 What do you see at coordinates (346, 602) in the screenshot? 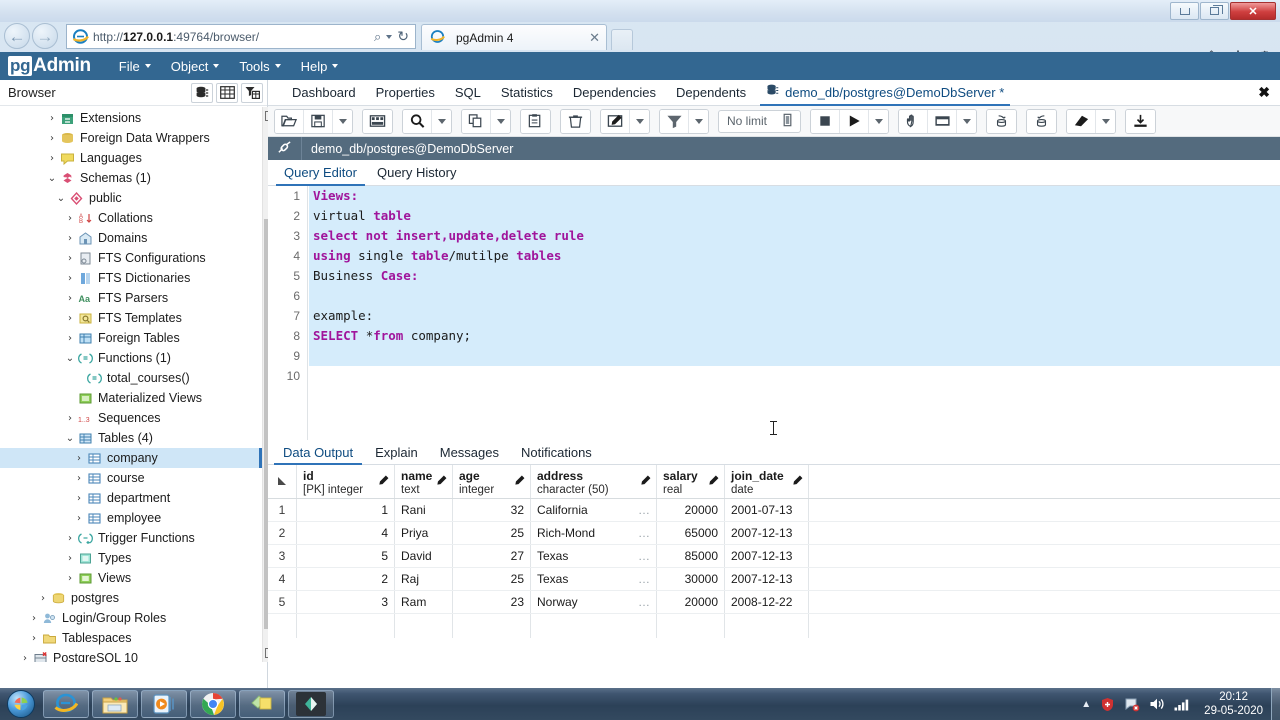
I see `cell-id: 3` at bounding box center [346, 602].